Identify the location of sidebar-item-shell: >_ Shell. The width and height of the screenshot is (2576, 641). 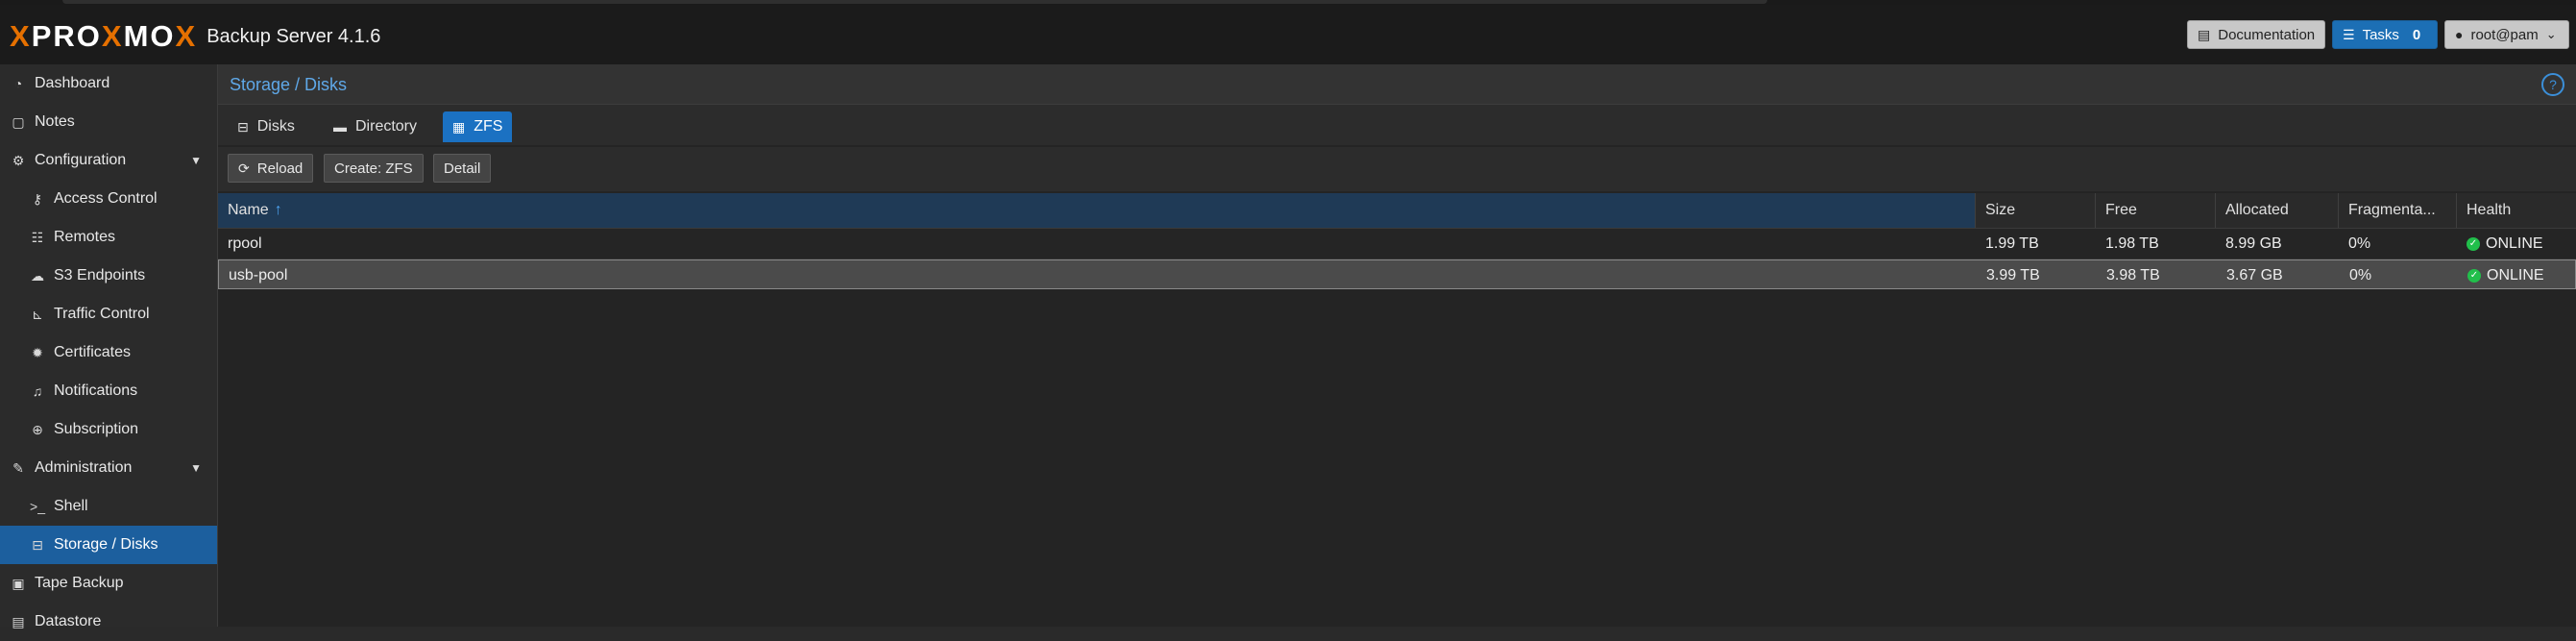
(109, 506).